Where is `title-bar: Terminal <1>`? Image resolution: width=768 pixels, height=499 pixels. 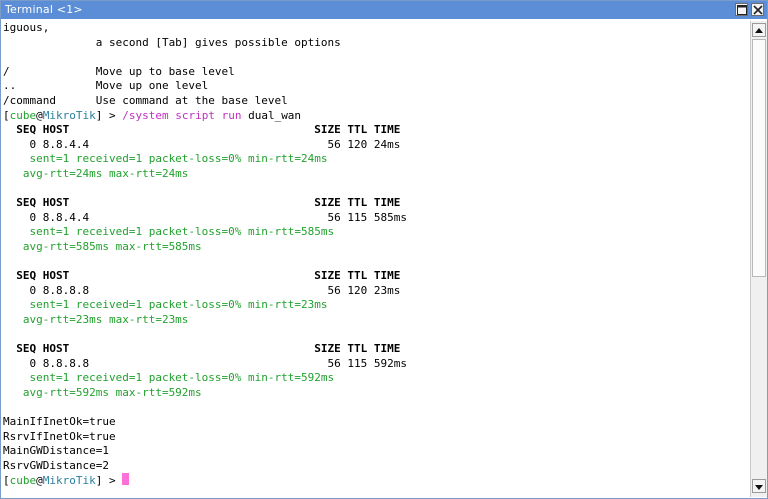 title-bar: Terminal <1> is located at coordinates (384, 10).